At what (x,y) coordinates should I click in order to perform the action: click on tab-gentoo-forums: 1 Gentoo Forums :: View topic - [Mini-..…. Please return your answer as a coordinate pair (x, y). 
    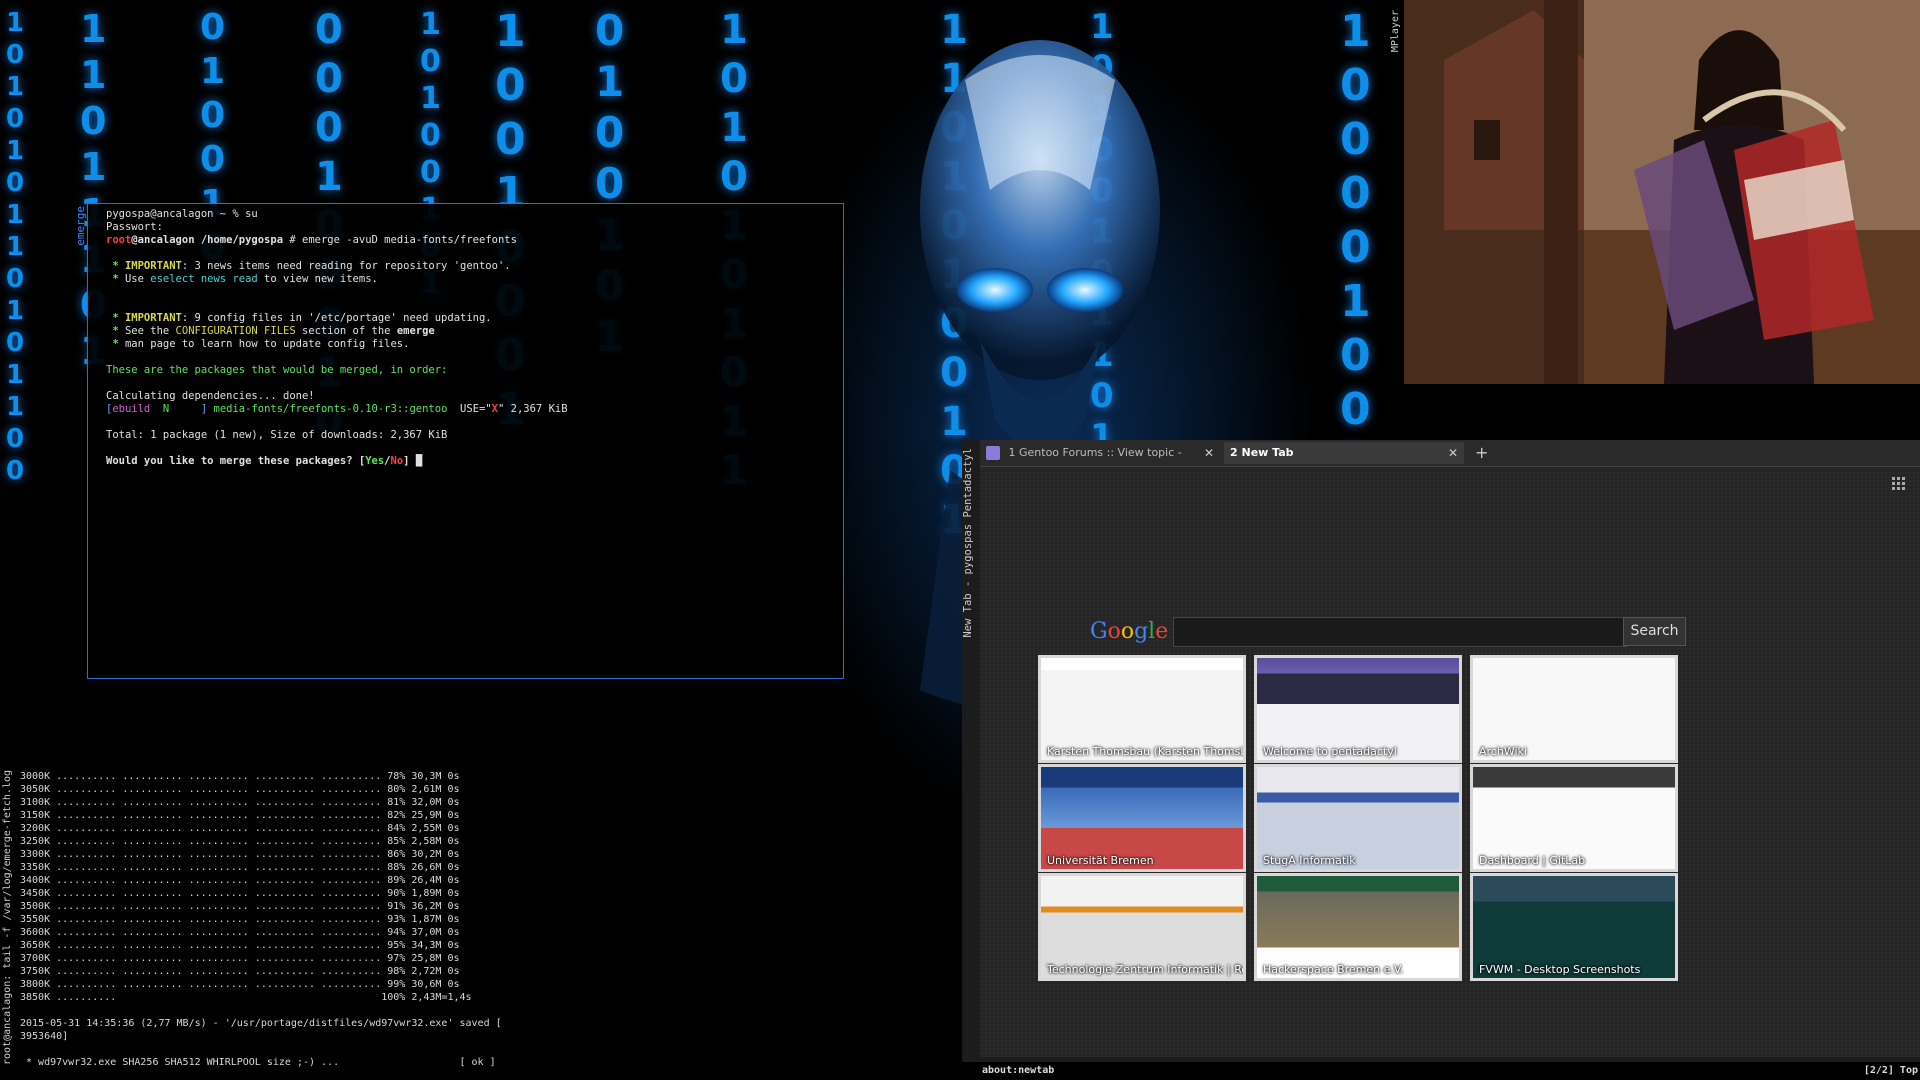
    Looking at the image, I should click on (1100, 461).